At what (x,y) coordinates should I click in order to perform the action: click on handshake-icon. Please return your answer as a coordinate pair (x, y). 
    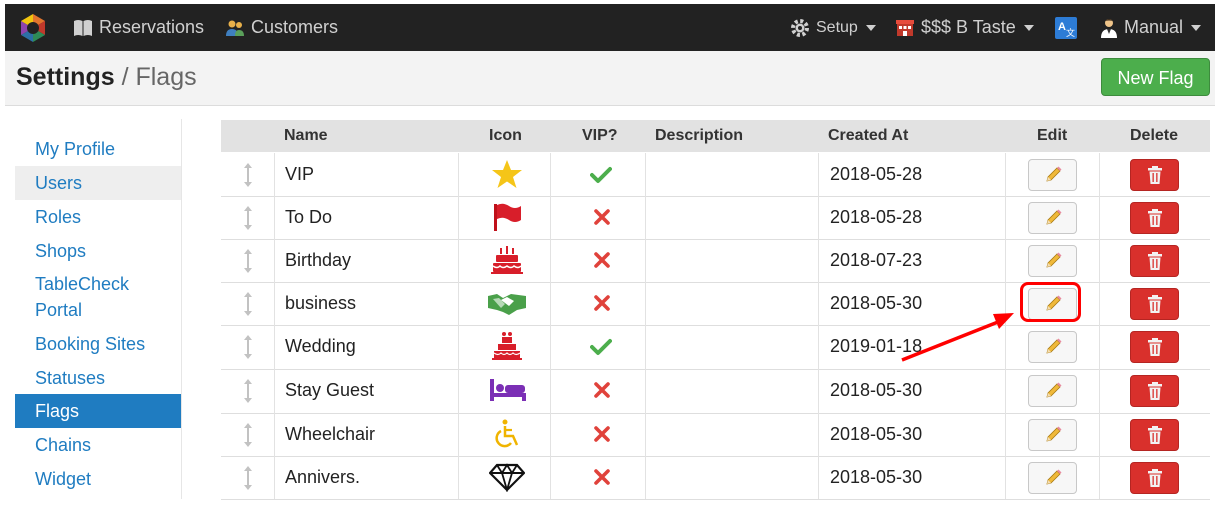
    Looking at the image, I should click on (506, 303).